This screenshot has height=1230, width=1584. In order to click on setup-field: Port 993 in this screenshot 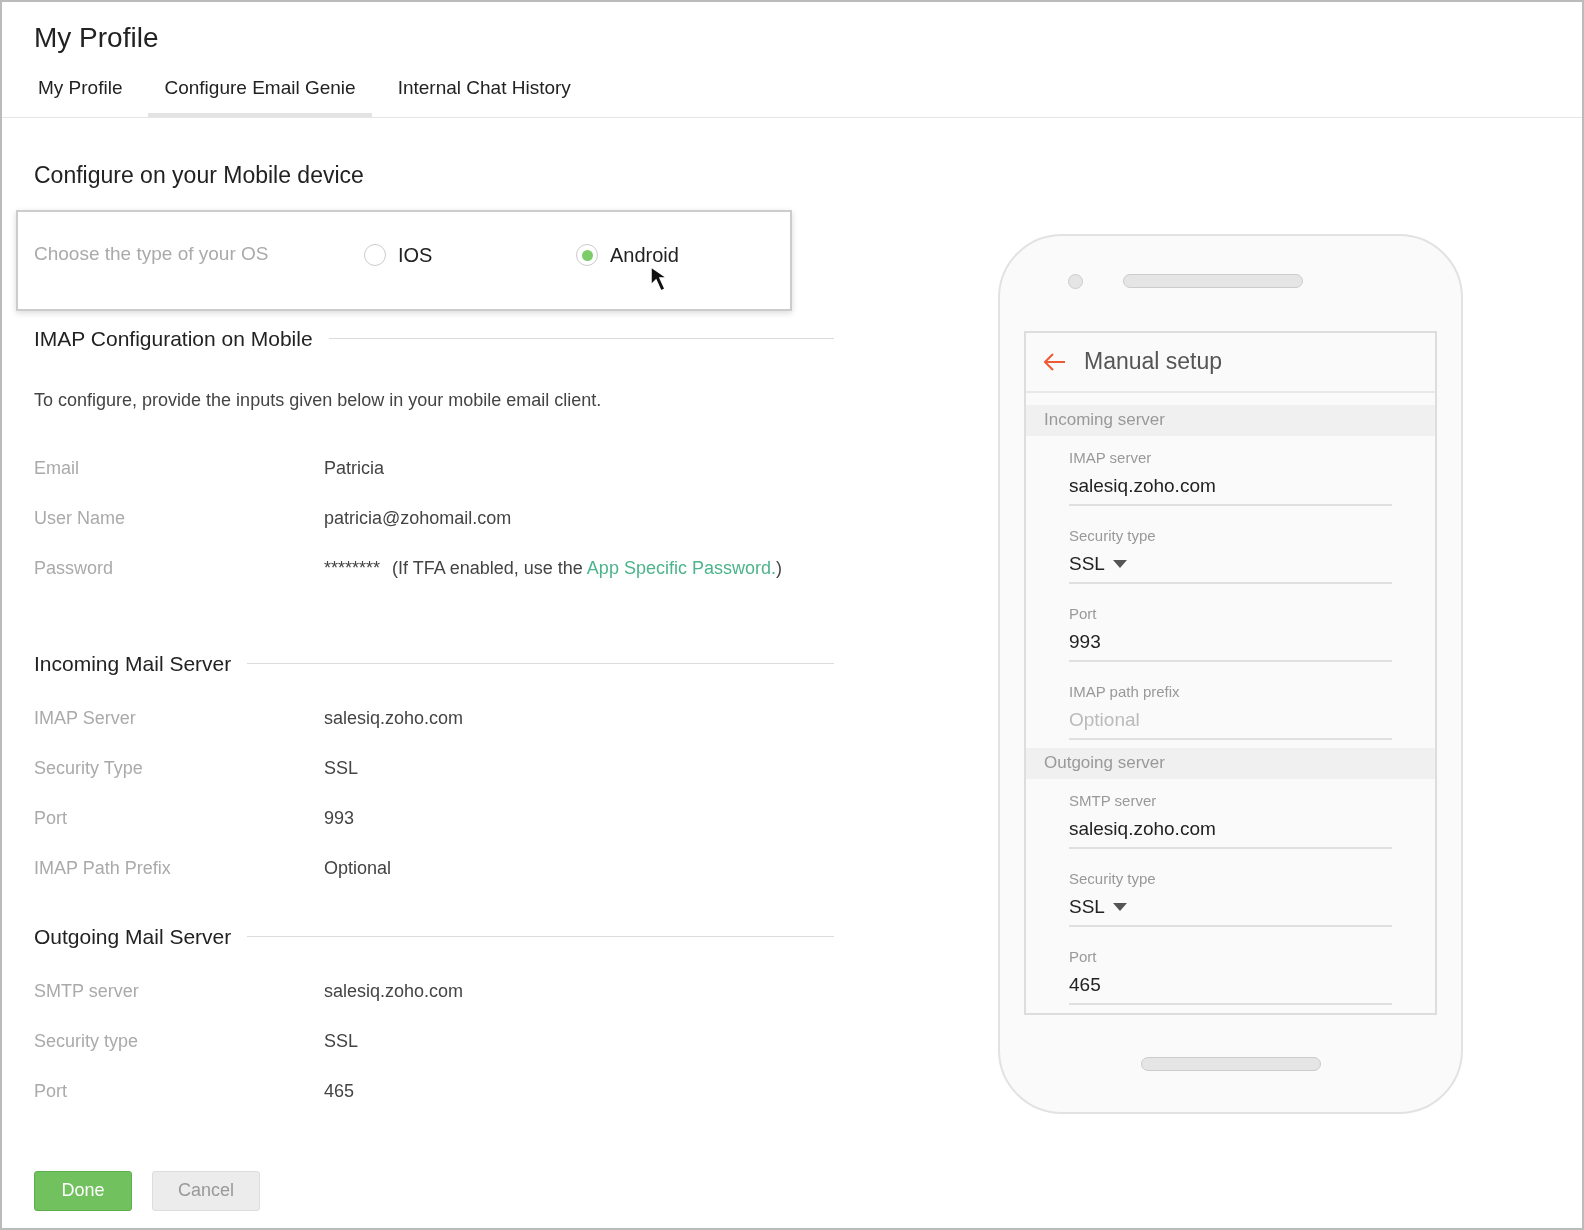, I will do `click(1230, 626)`.